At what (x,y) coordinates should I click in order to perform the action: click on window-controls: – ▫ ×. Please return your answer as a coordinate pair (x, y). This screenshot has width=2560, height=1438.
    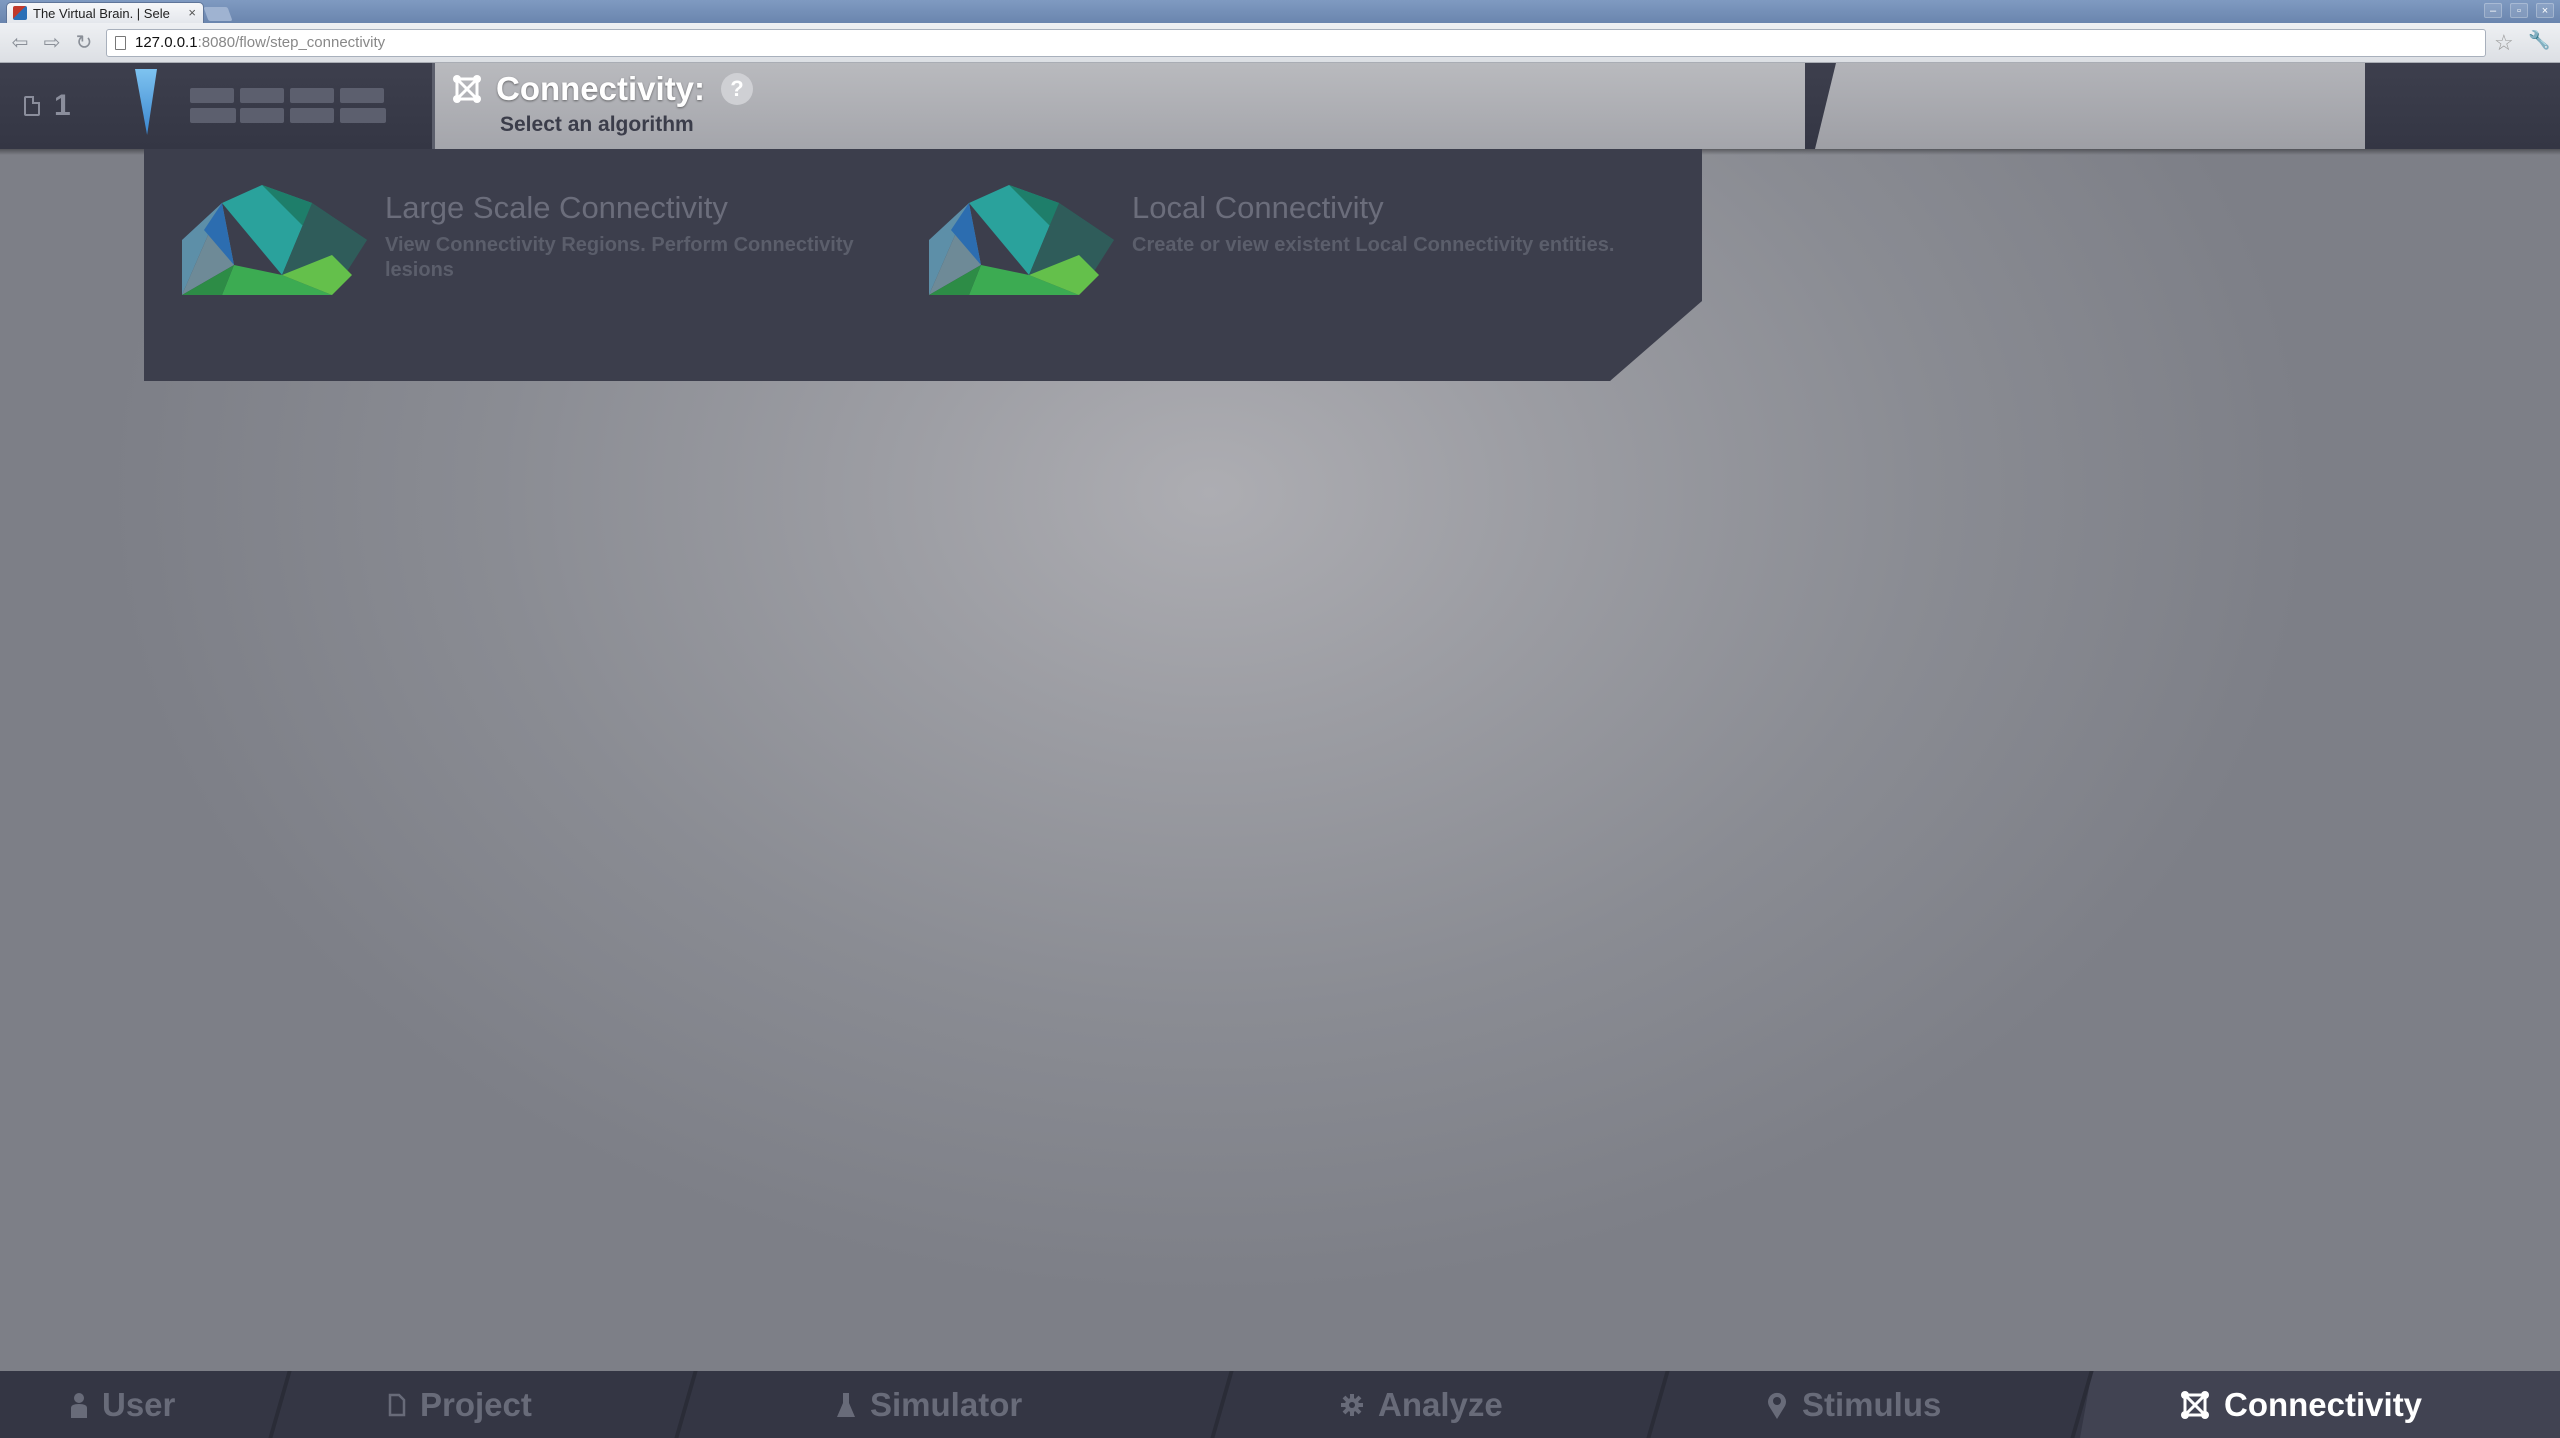
    Looking at the image, I should click on (2519, 10).